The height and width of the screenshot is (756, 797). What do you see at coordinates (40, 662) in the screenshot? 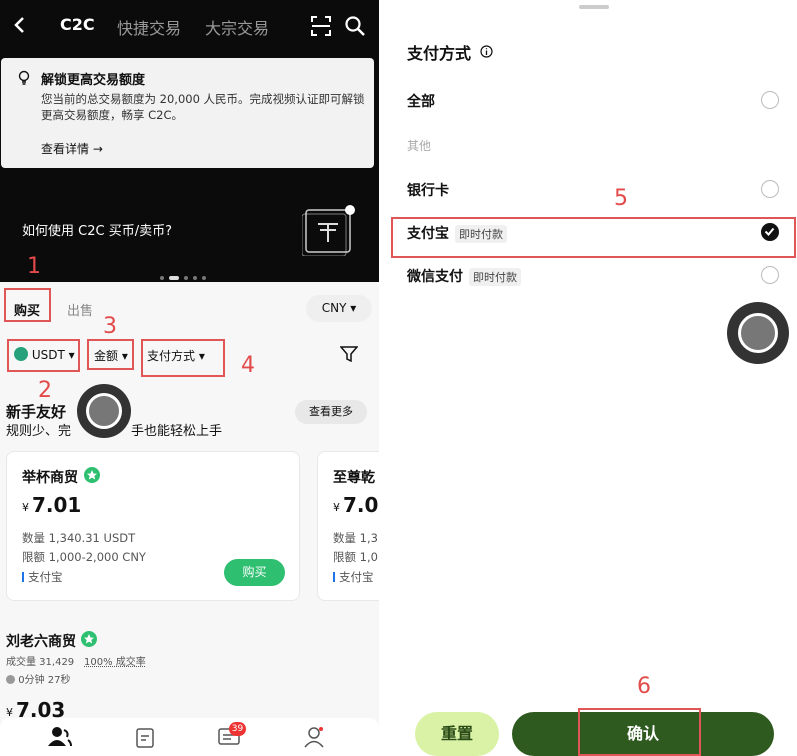
I see `trade-count: 成交量 31,429` at bounding box center [40, 662].